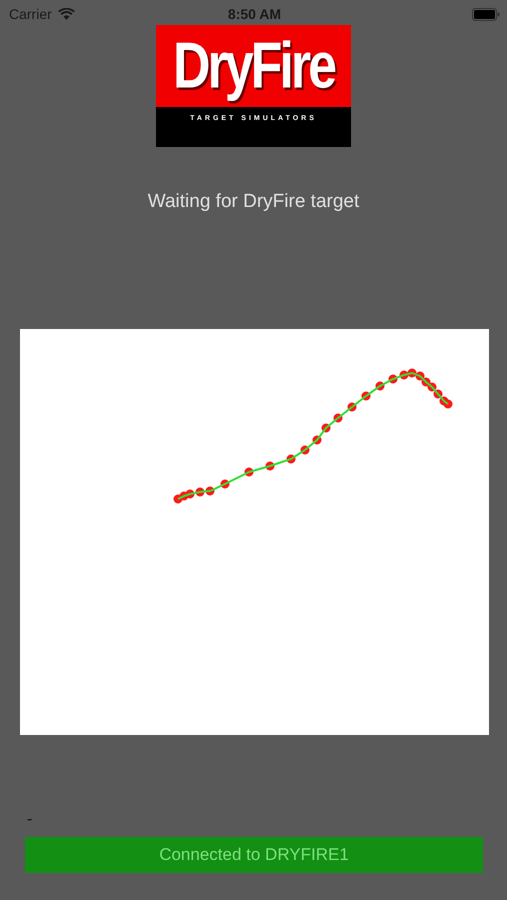  Describe the element at coordinates (253, 202) in the screenshot. I see `status-message: Waiting for DryFire target` at that location.